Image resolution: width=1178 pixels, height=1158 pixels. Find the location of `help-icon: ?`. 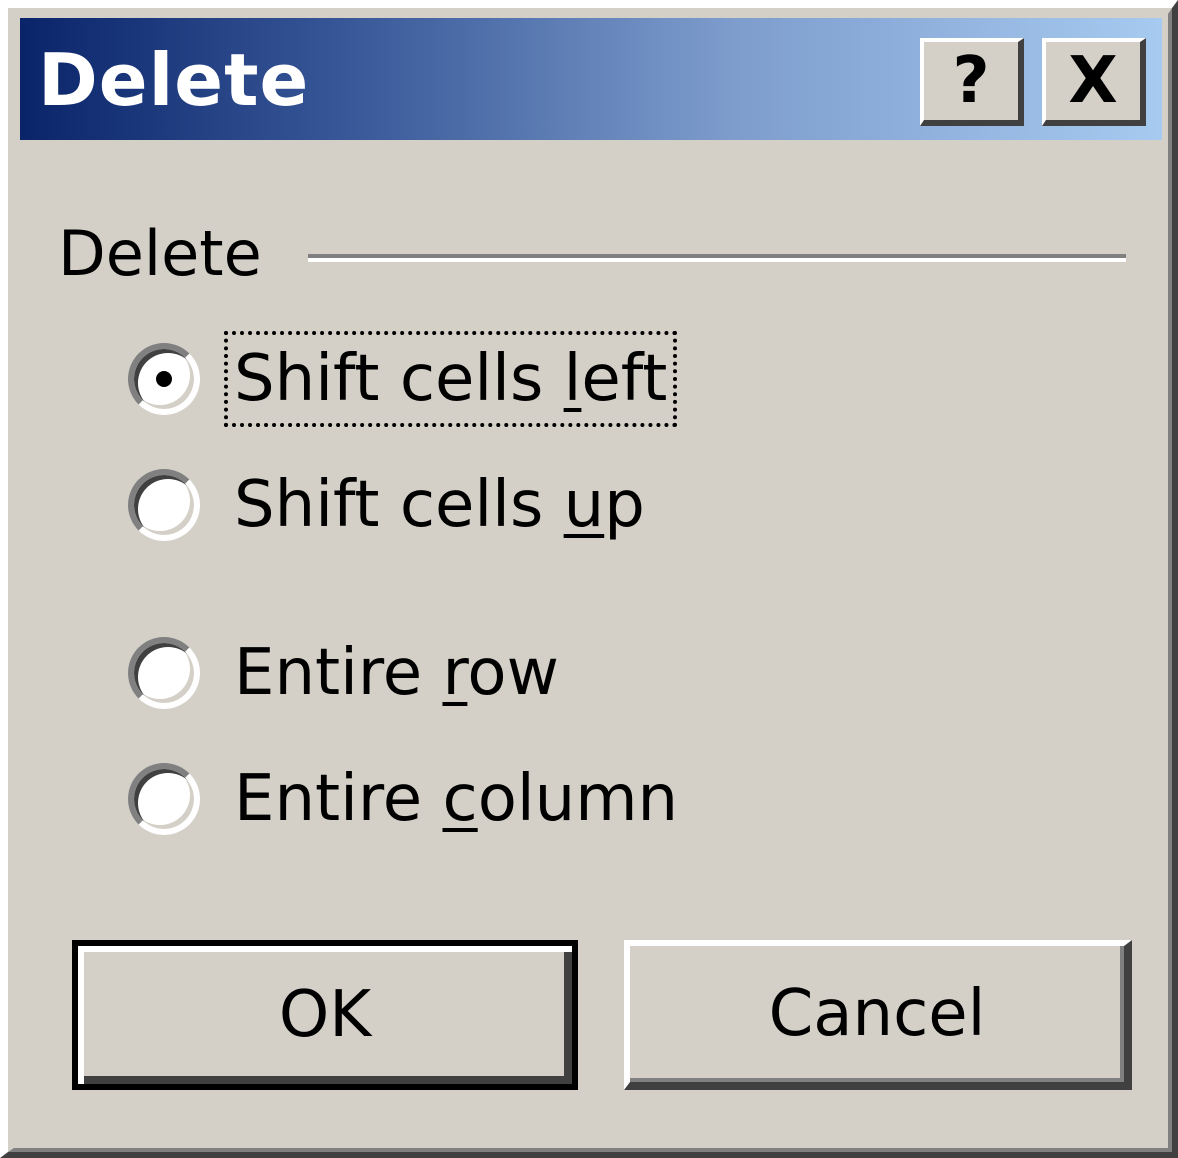

help-icon: ? is located at coordinates (971, 81).